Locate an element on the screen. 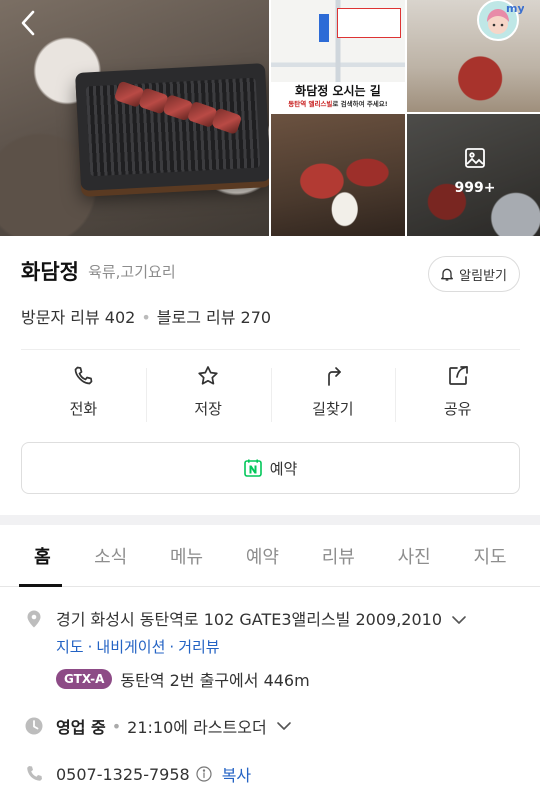 This screenshot has width=540, height=793. info-icon is located at coordinates (204, 774).